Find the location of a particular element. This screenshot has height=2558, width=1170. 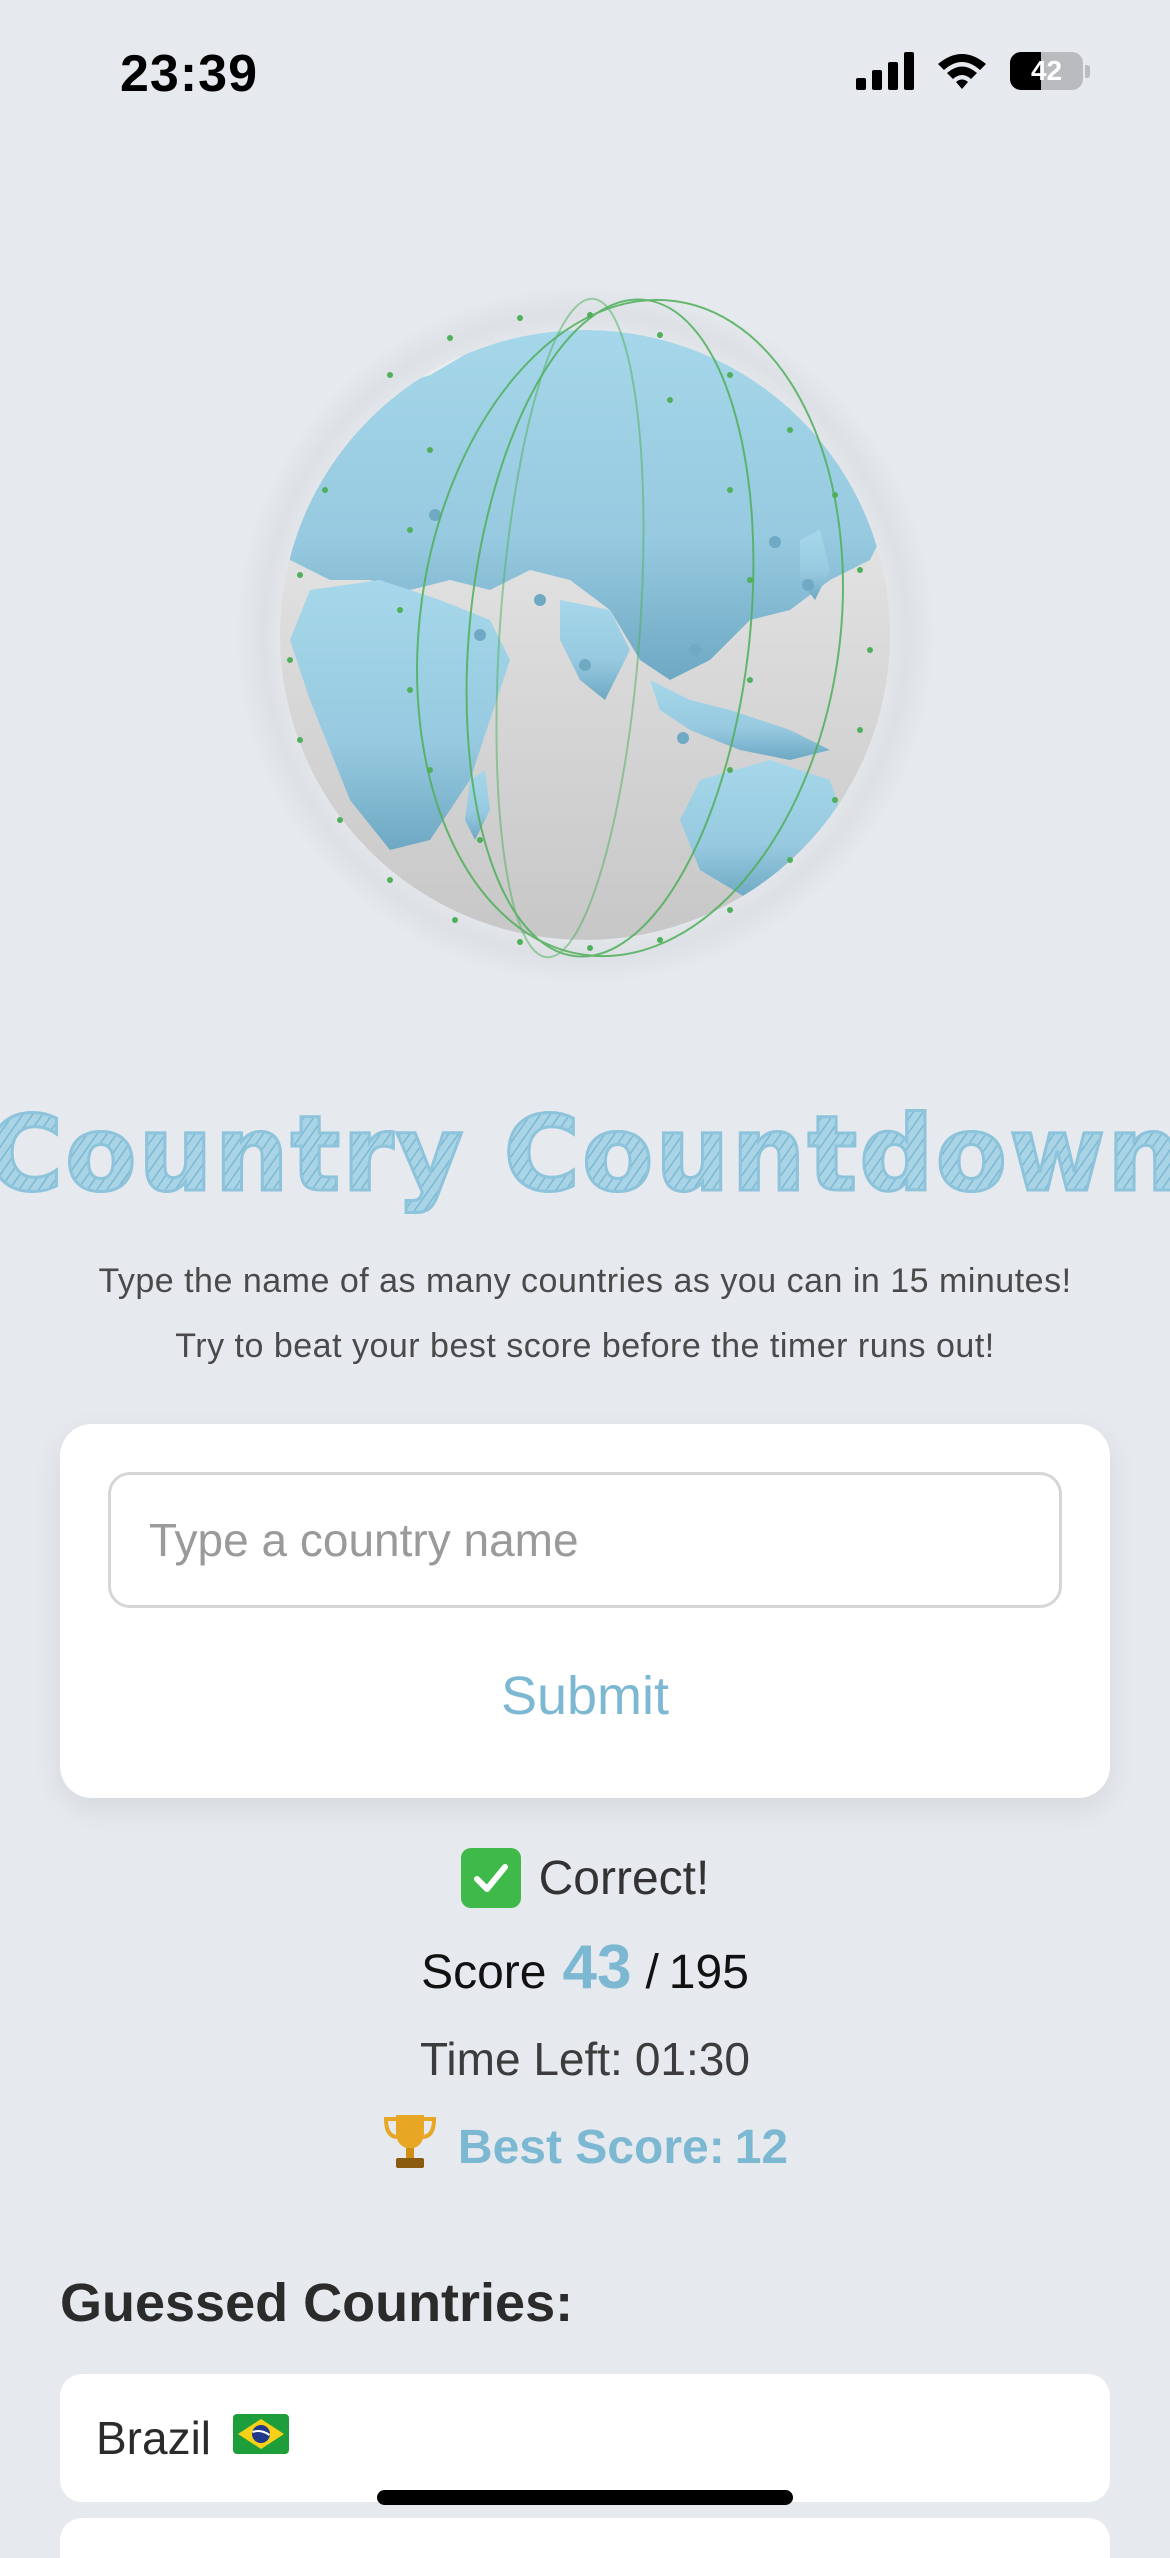

best-score: Best Score: 12 is located at coordinates (585, 2147).